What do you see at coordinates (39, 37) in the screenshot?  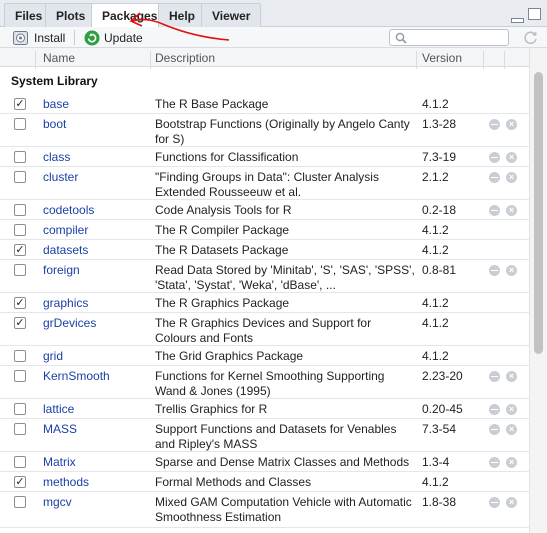 I see `install-button: Install` at bounding box center [39, 37].